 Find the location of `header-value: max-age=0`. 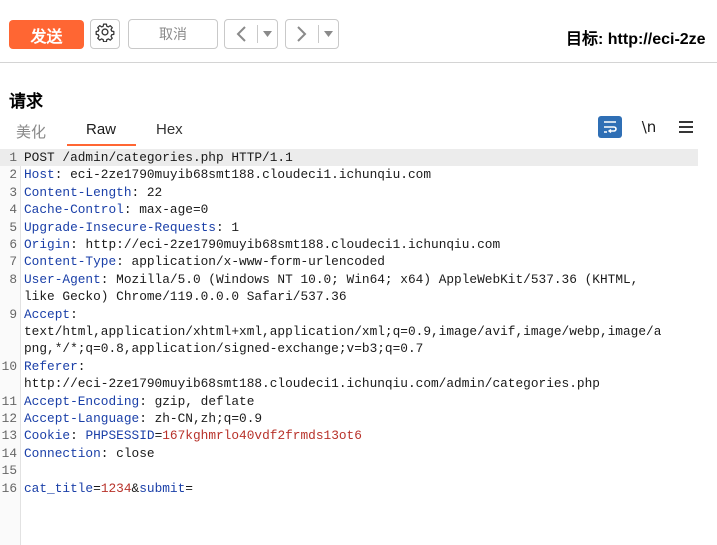

header-value: max-age=0 is located at coordinates (174, 210).